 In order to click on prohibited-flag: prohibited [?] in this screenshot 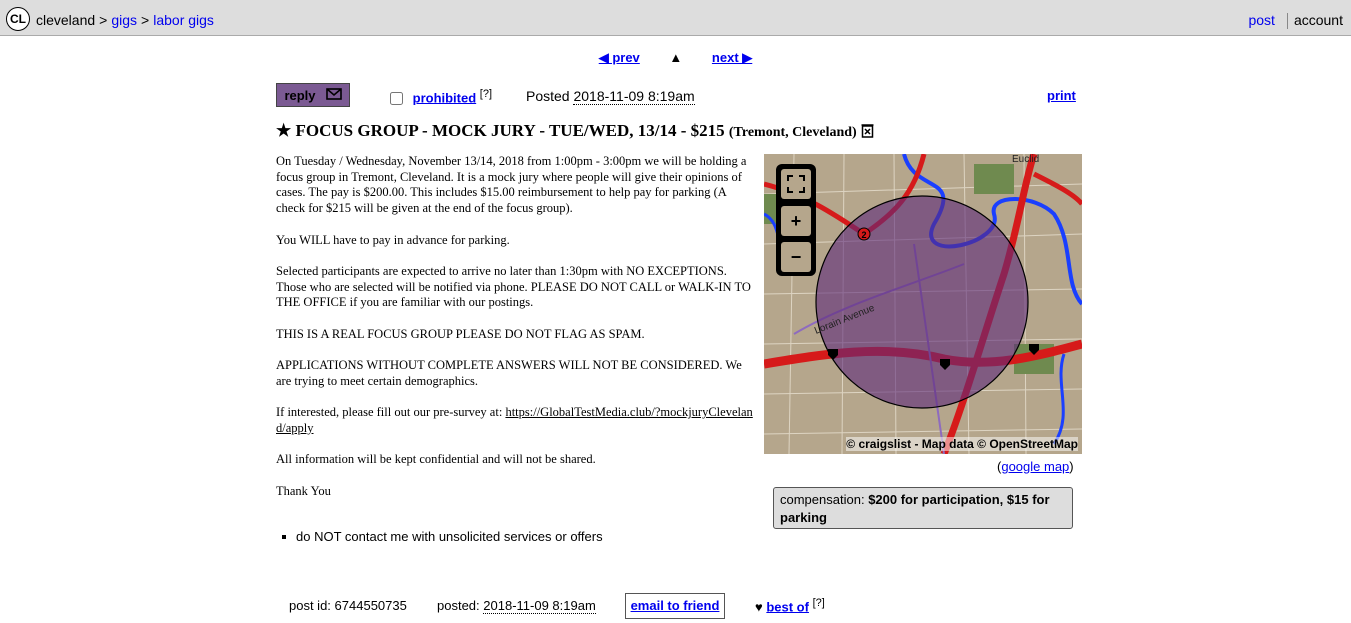, I will do `click(441, 97)`.